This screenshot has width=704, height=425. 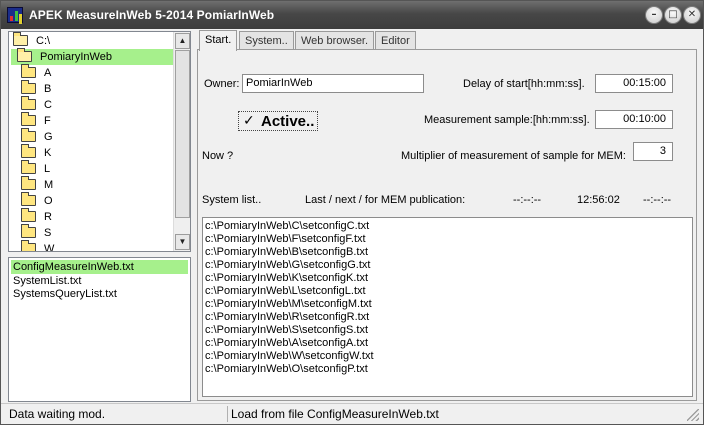 What do you see at coordinates (285, 291) in the screenshot?
I see `system-list-line: c:\PomiaryInWeb\L\setconfigL.txt` at bounding box center [285, 291].